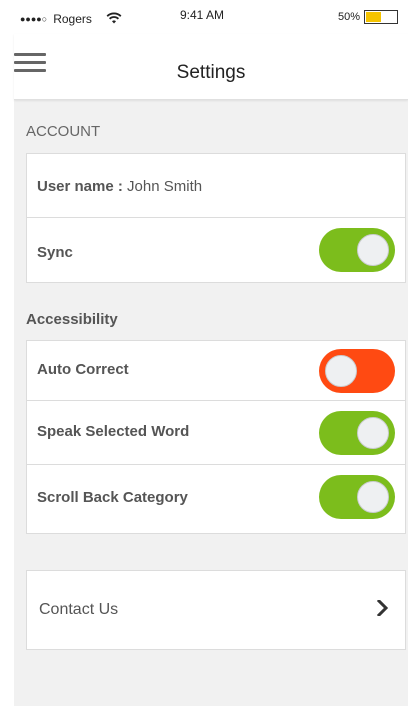  What do you see at coordinates (165, 186) in the screenshot?
I see `username-value: John Smith` at bounding box center [165, 186].